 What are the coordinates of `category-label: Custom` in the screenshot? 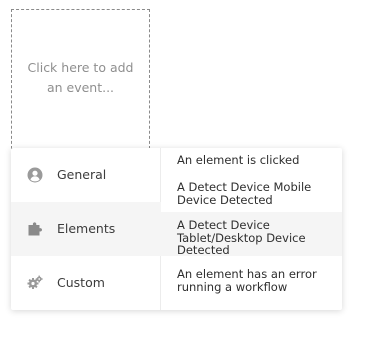 It's located at (81, 282).